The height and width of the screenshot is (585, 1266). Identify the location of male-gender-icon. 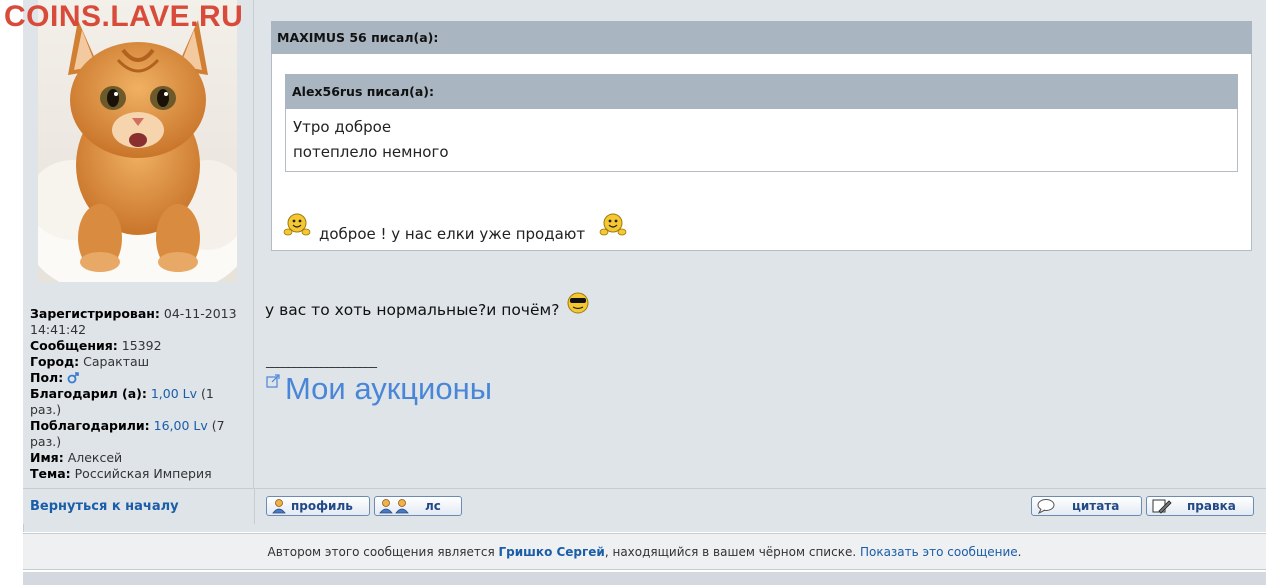
(73, 378).